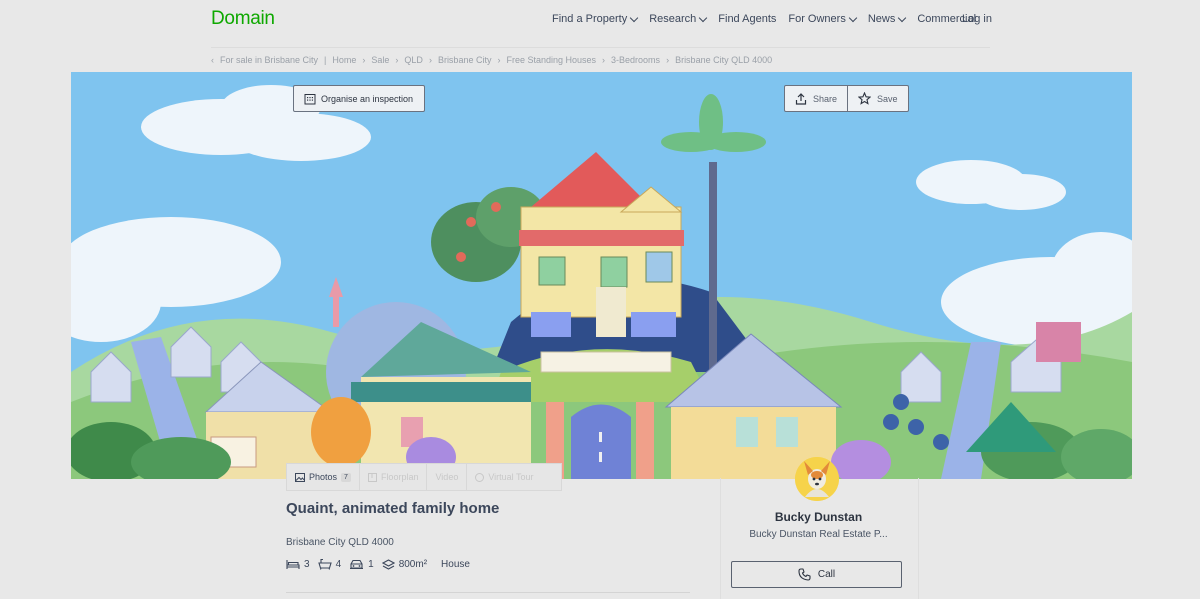 Image resolution: width=1200 pixels, height=599 pixels. I want to click on organise-inspection-button: Organise an inspection, so click(359, 98).